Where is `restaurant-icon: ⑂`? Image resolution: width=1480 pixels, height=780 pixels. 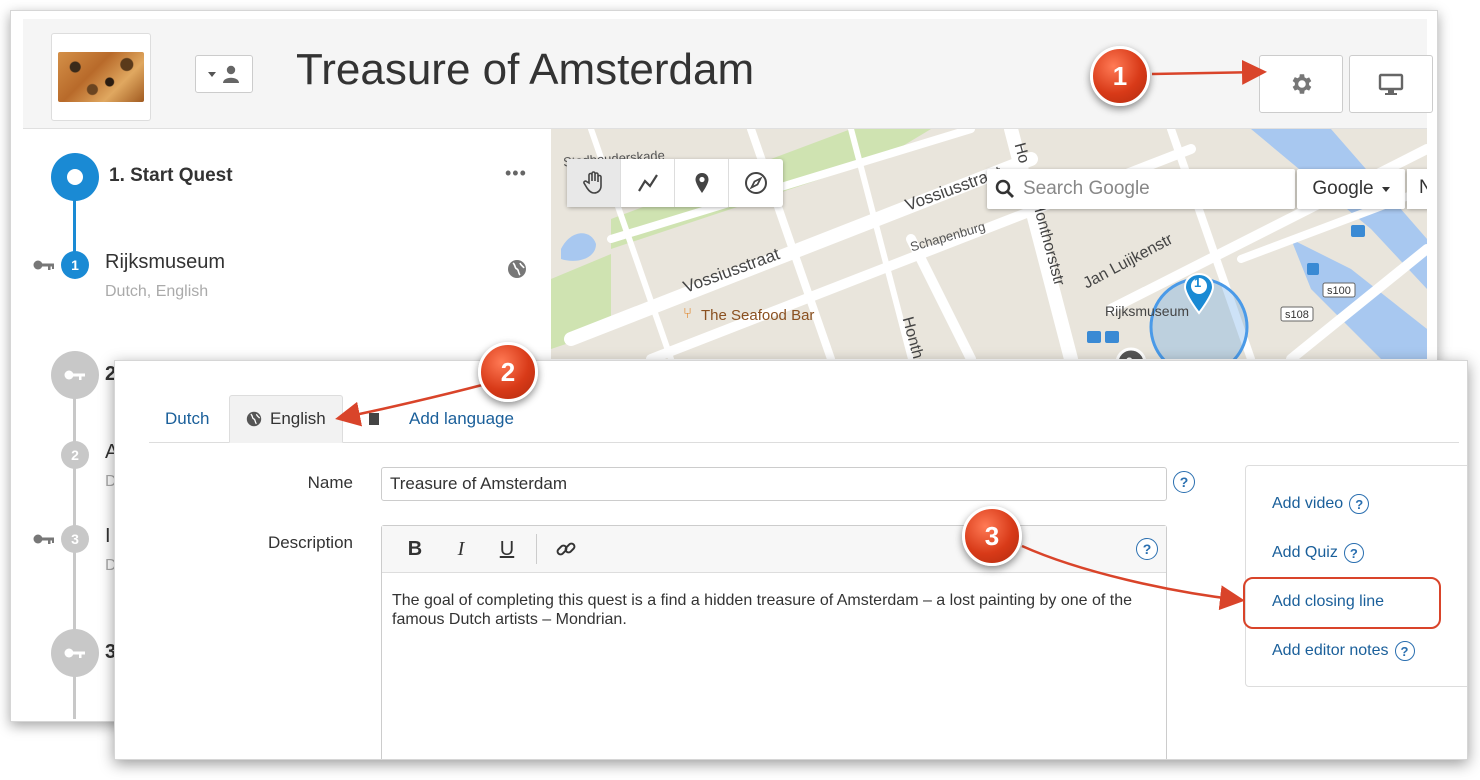 restaurant-icon: ⑂ is located at coordinates (688, 313).